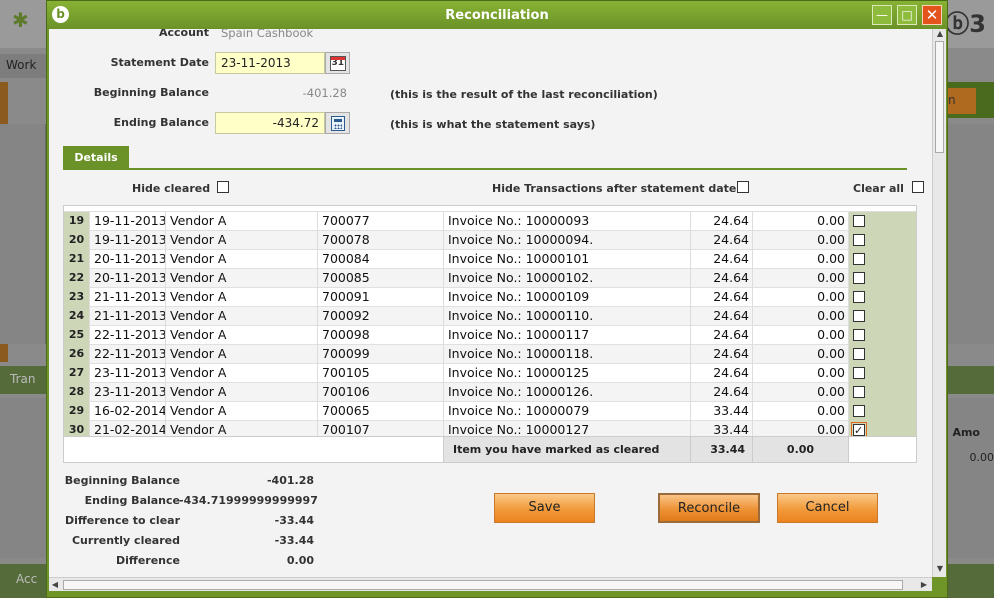 This screenshot has height=598, width=994. What do you see at coordinates (940, 34) in the screenshot?
I see `scroll-up-icon: ▲` at bounding box center [940, 34].